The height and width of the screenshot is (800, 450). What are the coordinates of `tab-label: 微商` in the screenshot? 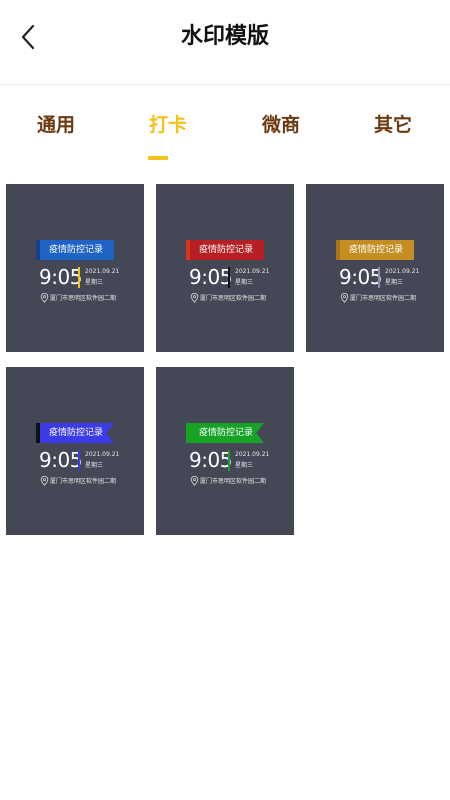 It's located at (280, 125).